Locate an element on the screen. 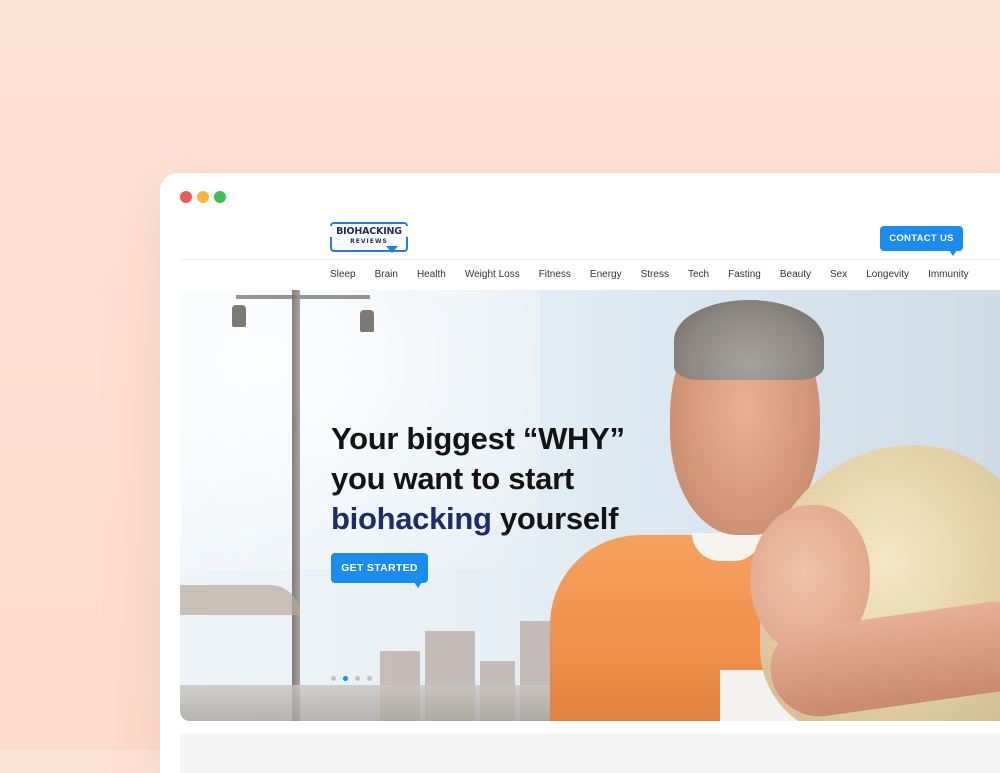 This screenshot has height=773, width=1000. man-hair is located at coordinates (749, 340).